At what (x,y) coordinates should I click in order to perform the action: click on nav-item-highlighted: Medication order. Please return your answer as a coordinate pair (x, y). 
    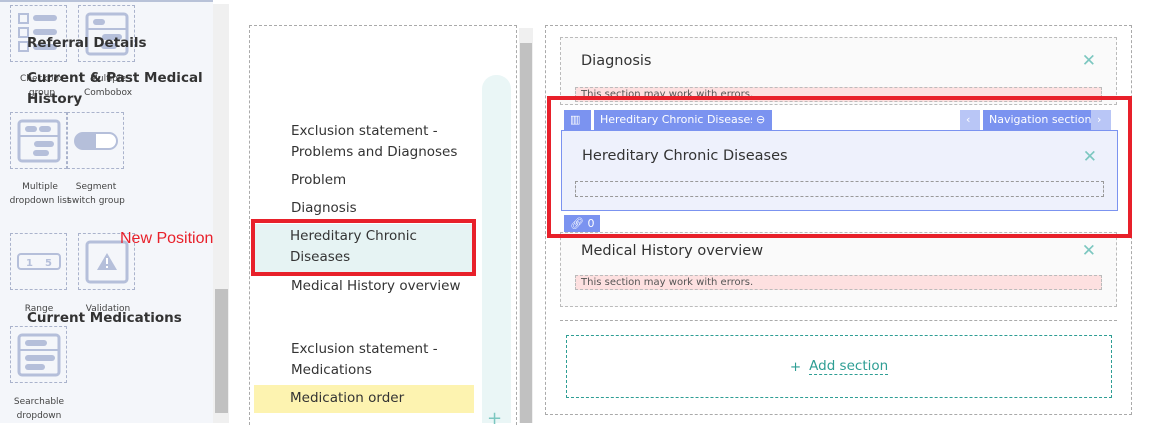
    Looking at the image, I should click on (364, 399).